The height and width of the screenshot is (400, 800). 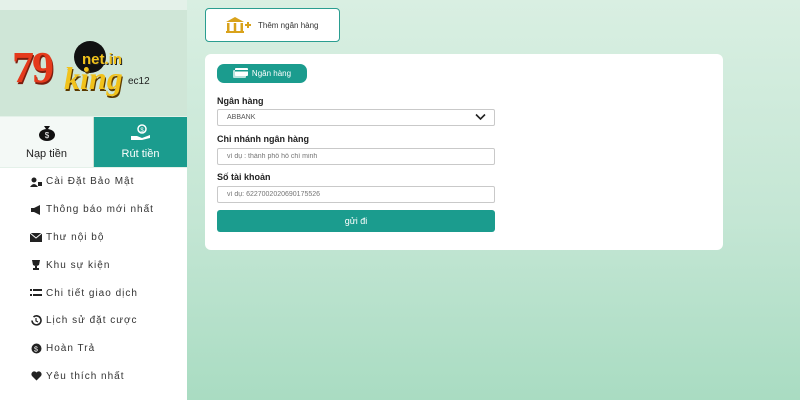 I want to click on username: ec12, so click(x=139, y=81).